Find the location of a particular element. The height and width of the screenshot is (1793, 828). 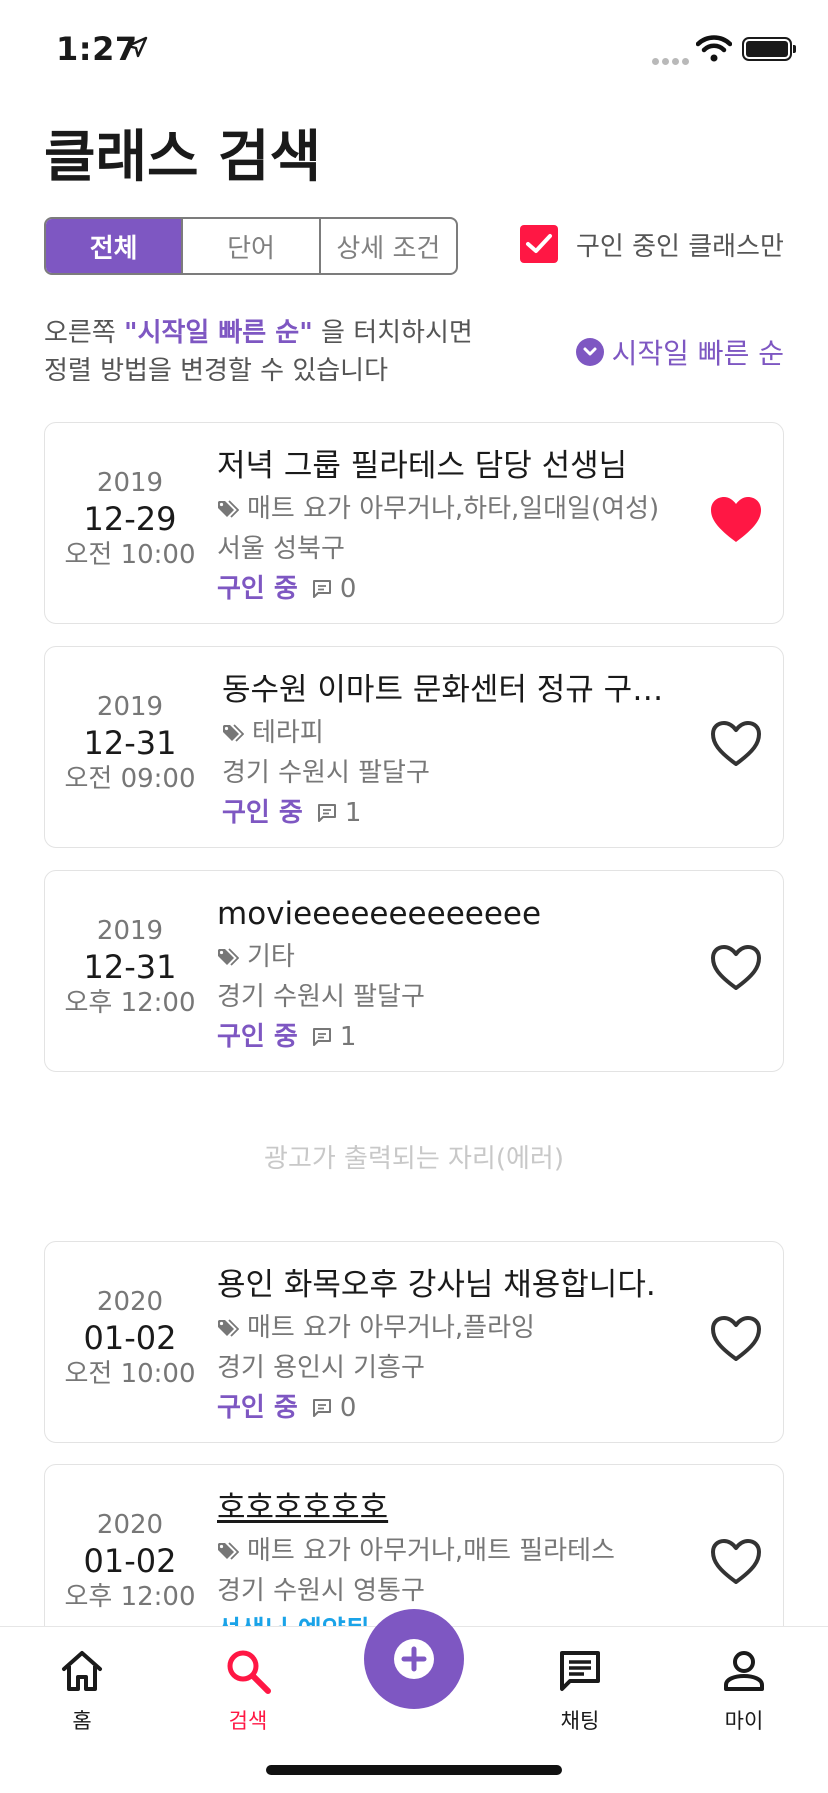

tab-home: 홈 is located at coordinates (82, 1681).